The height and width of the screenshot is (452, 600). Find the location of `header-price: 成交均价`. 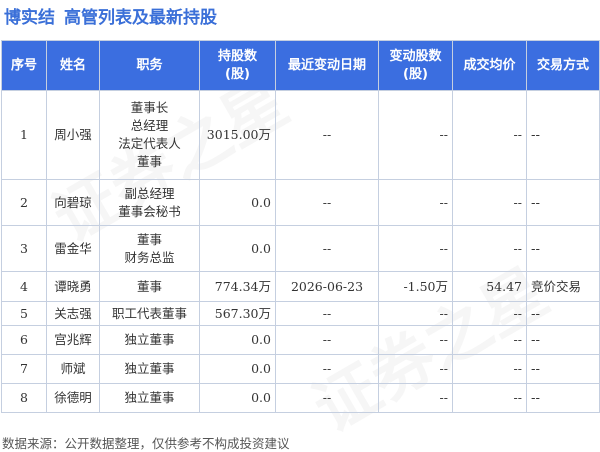

header-price: 成交均价 is located at coordinates (489, 65).